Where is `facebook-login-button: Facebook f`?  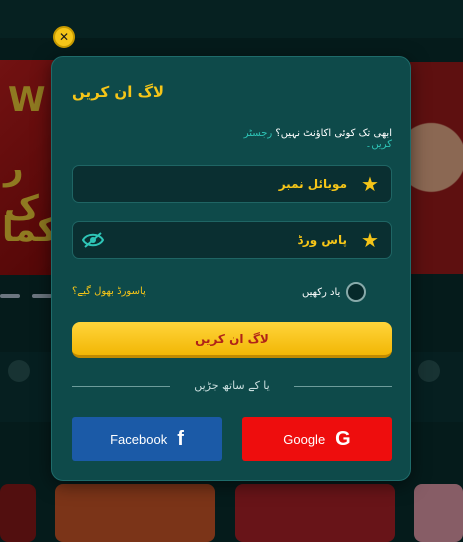
facebook-login-button: Facebook f is located at coordinates (147, 439).